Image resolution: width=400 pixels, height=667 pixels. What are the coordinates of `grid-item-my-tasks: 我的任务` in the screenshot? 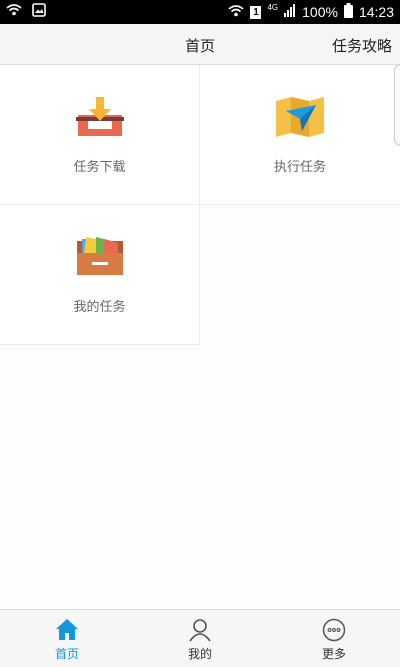 It's located at (100, 275).